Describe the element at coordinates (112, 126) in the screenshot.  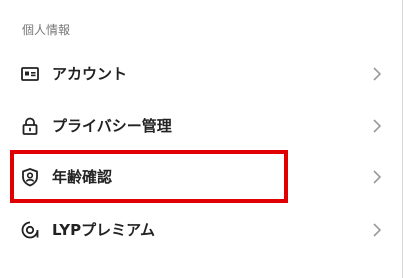
I see `menu-item-label: プライバシー管理` at that location.